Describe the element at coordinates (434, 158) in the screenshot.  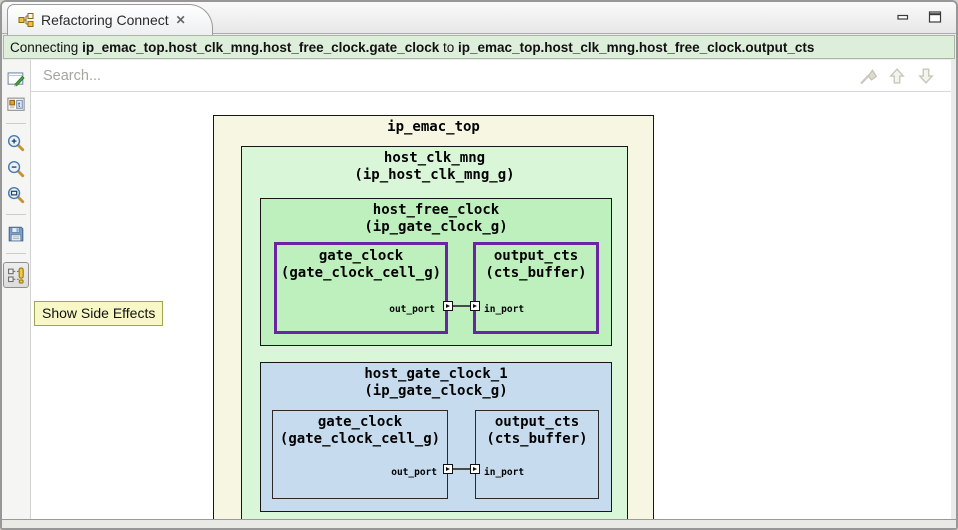
I see `module-name: host_clk_mng` at that location.